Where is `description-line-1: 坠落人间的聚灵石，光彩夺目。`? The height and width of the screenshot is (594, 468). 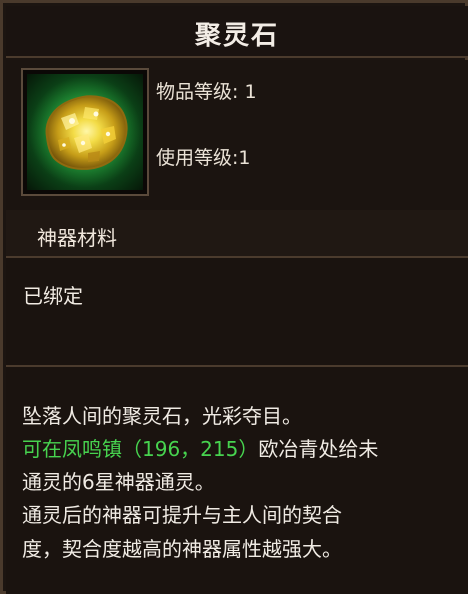 description-line-1: 坠落人间的聚灵石，光彩夺目。 is located at coordinates (162, 416).